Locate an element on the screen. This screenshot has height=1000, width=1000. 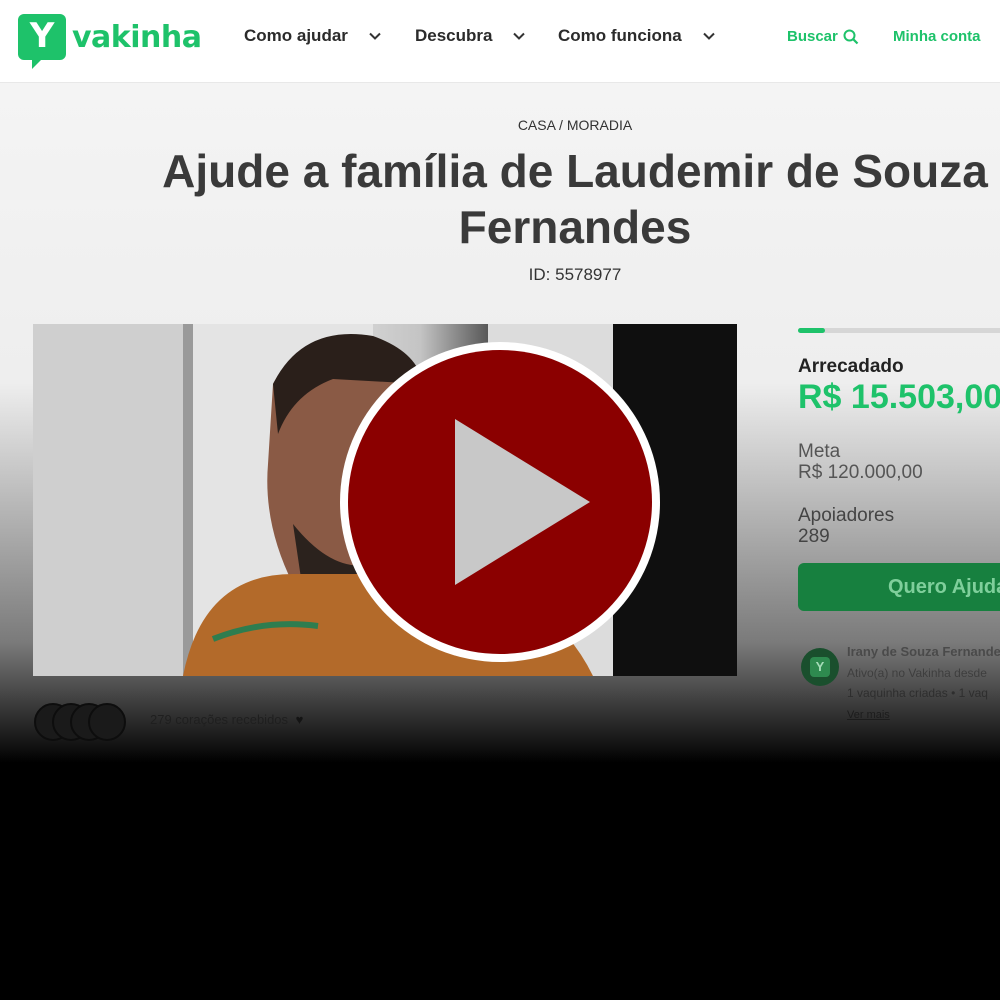
organizer-more-link: Ver mais is located at coordinates (868, 715).